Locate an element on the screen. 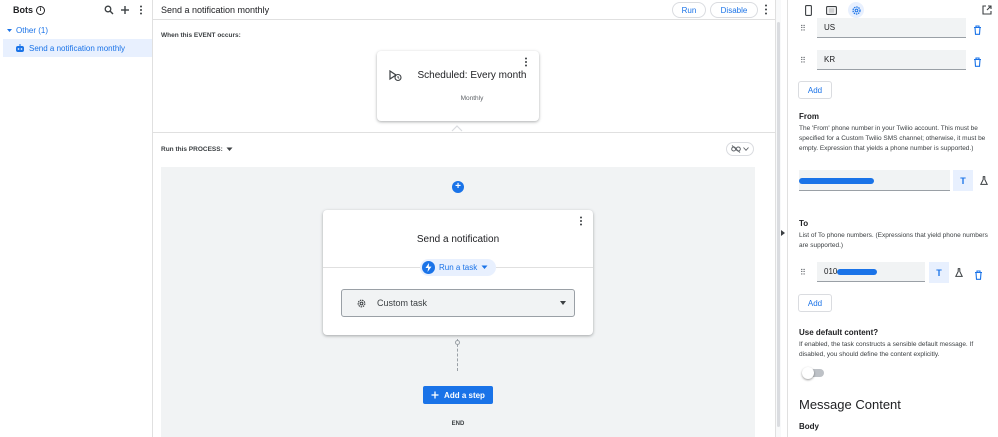 This screenshot has width=998, height=437. to-value-input: 010 is located at coordinates (871, 272).